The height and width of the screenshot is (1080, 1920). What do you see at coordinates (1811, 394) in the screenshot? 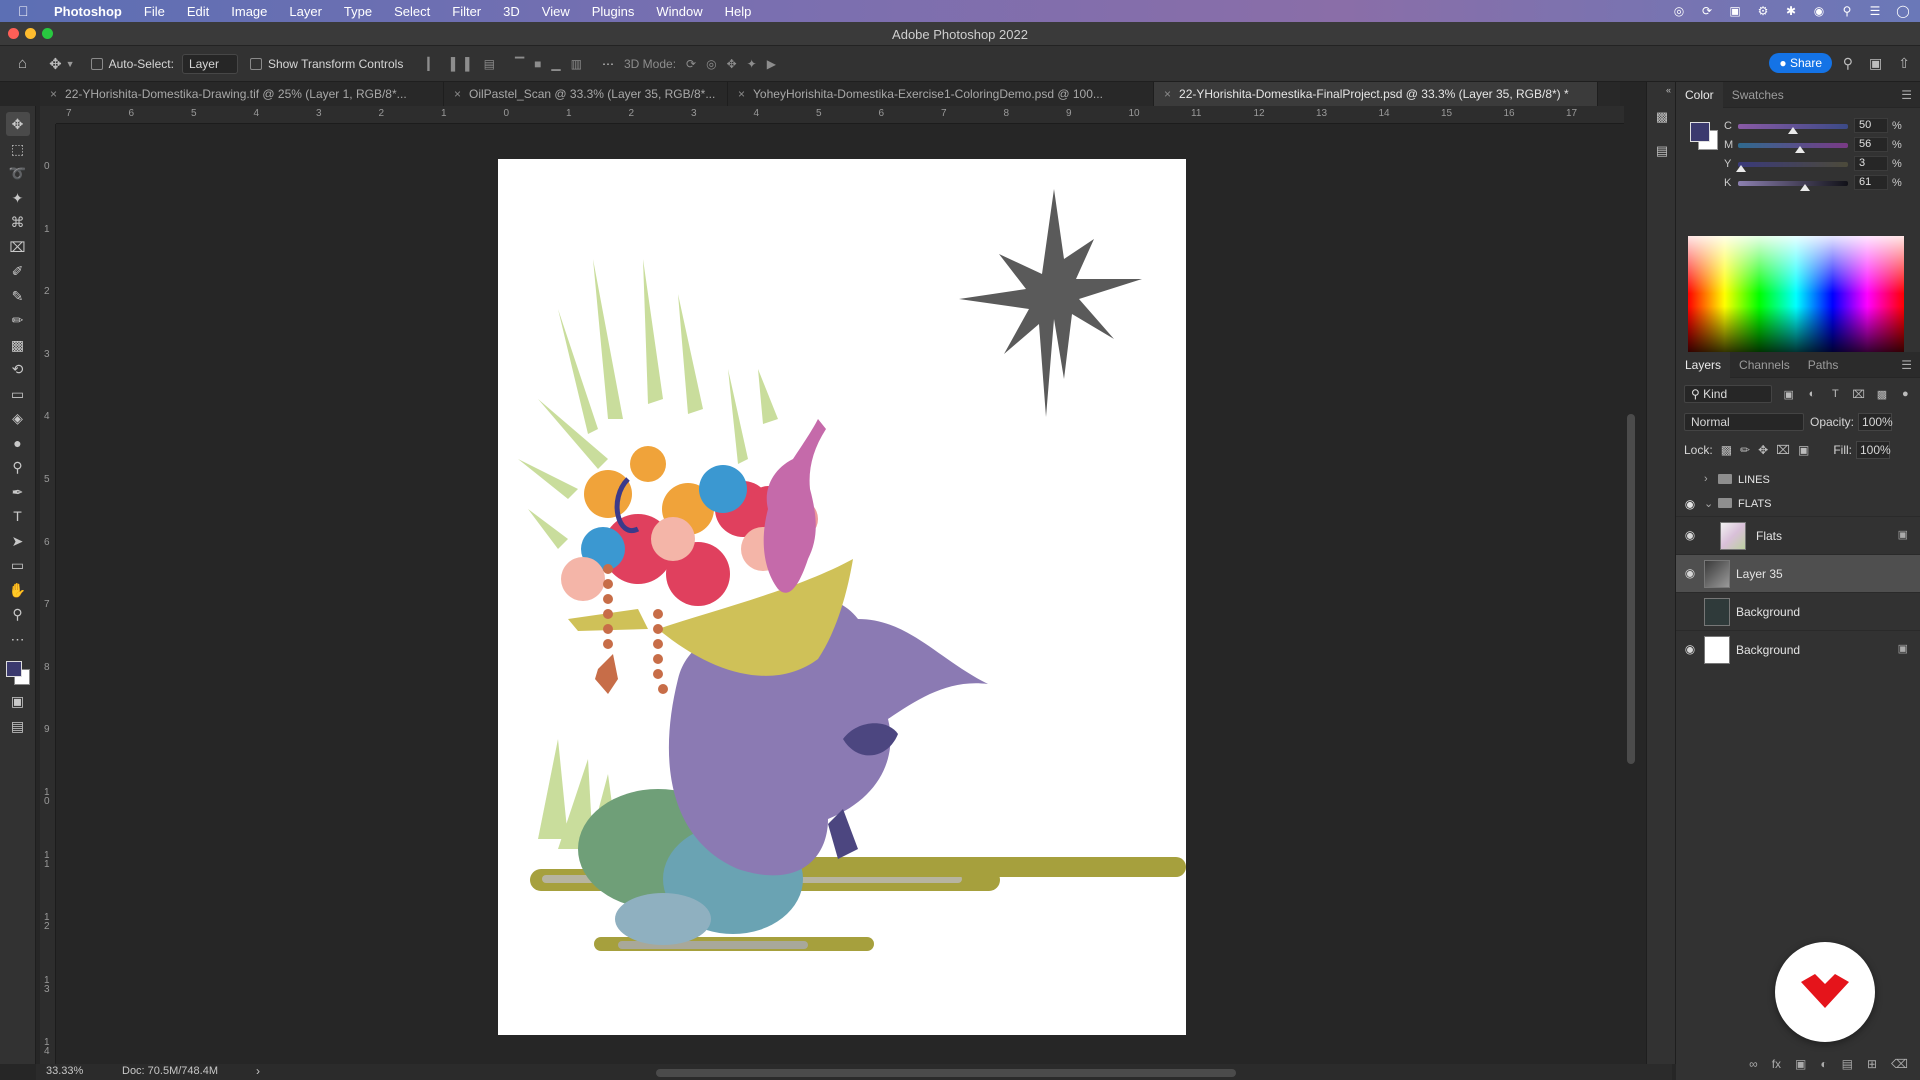
I see `filter-adjustment-icon: ◐` at bounding box center [1811, 394].